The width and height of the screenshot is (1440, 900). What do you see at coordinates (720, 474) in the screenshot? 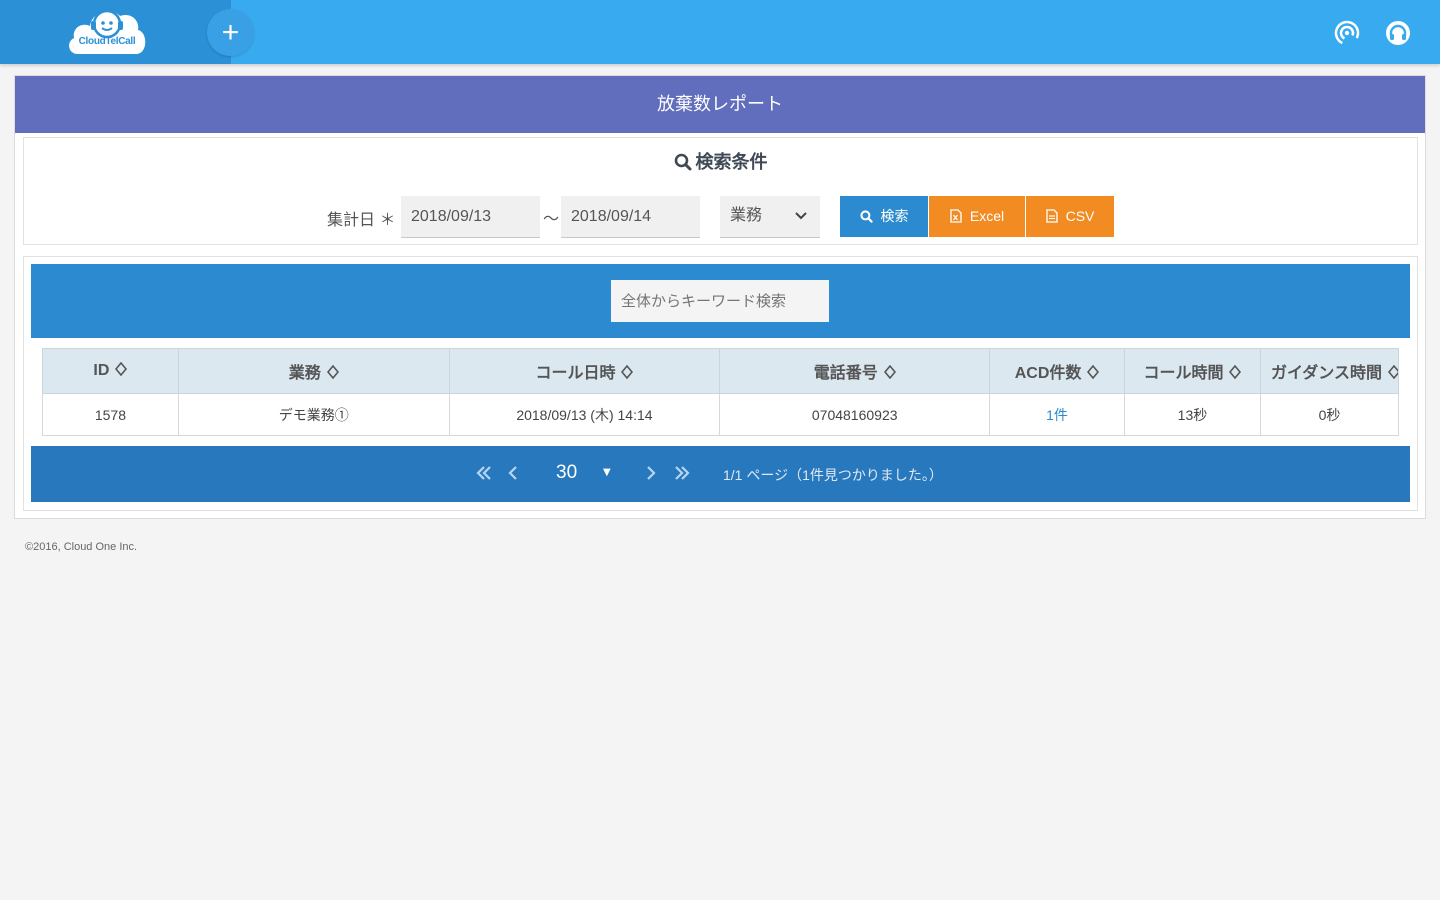
I see `pagination-bar: 30 ▼ 1/1 ページ（1件見つかりました。）` at bounding box center [720, 474].